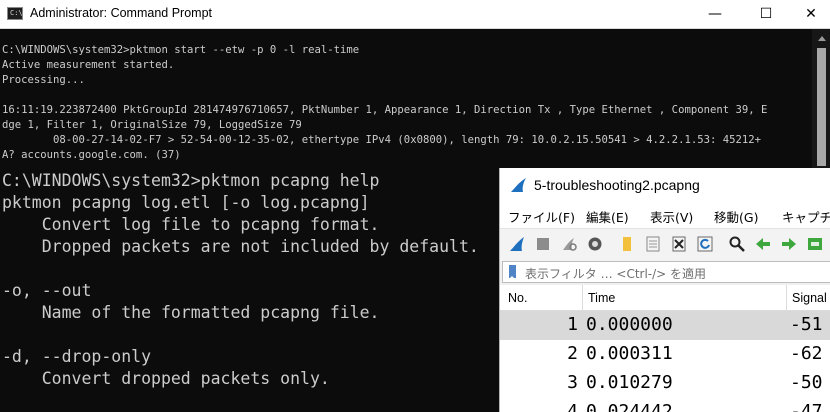  What do you see at coordinates (629, 324) in the screenshot?
I see `packet-time: 0.000000` at bounding box center [629, 324].